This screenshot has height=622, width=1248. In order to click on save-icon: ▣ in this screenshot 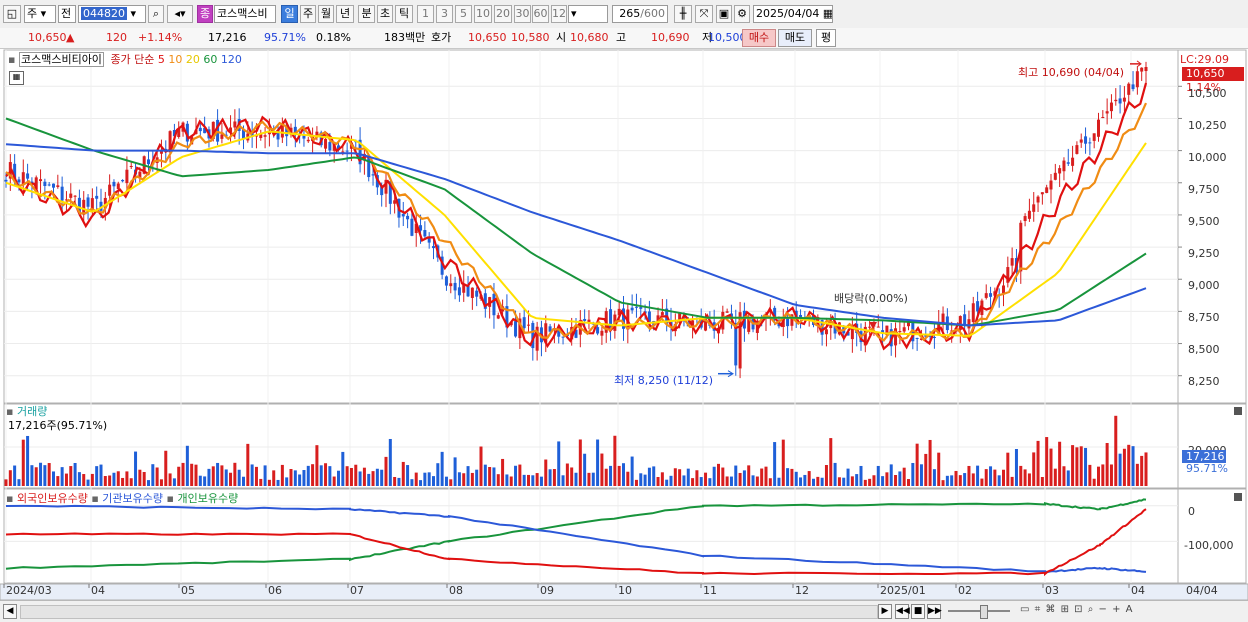, I will do `click(724, 14)`.